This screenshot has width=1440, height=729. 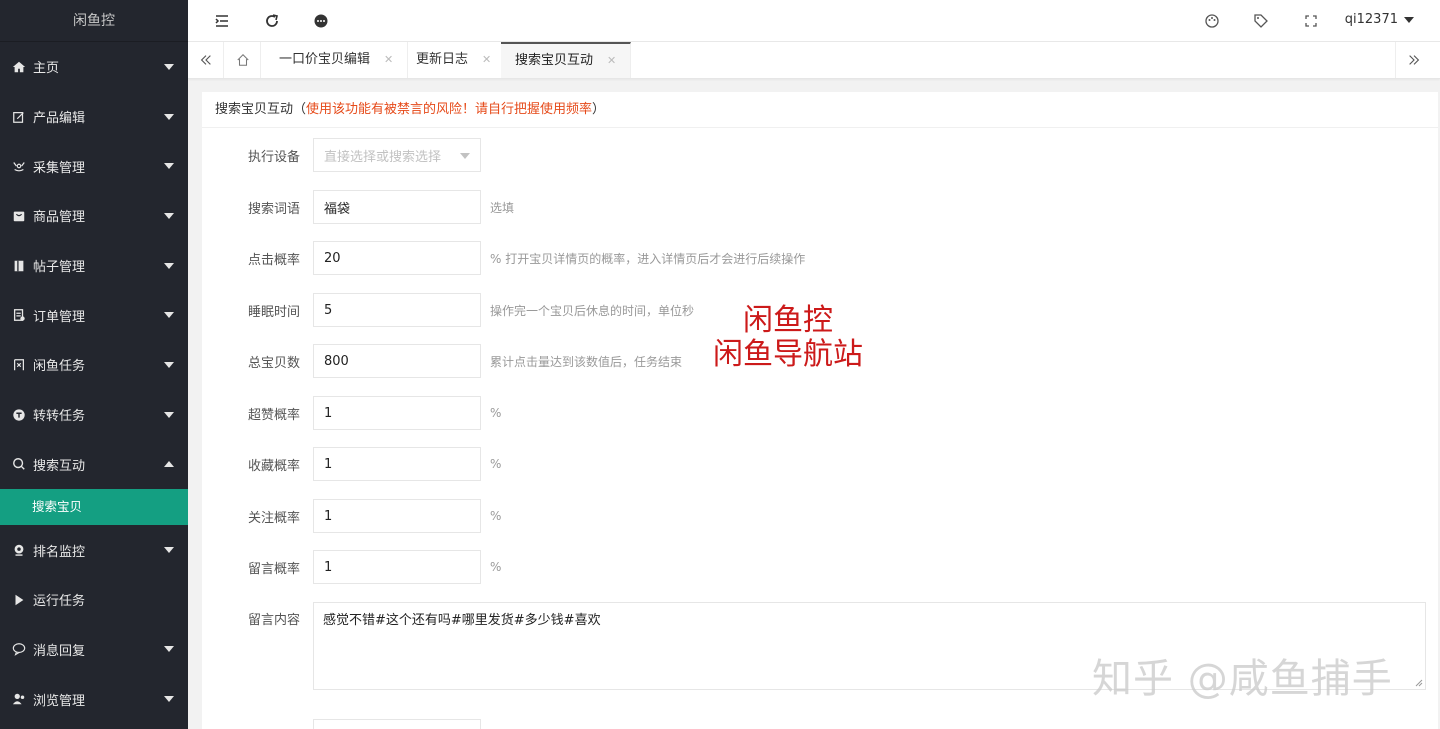 What do you see at coordinates (19, 365) in the screenshot?
I see `fish-task-icon` at bounding box center [19, 365].